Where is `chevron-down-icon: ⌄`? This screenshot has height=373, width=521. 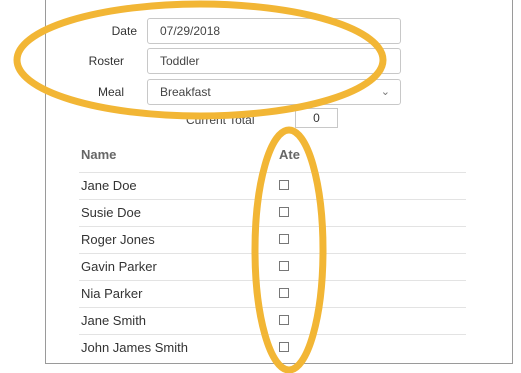 chevron-down-icon: ⌄ is located at coordinates (385, 92).